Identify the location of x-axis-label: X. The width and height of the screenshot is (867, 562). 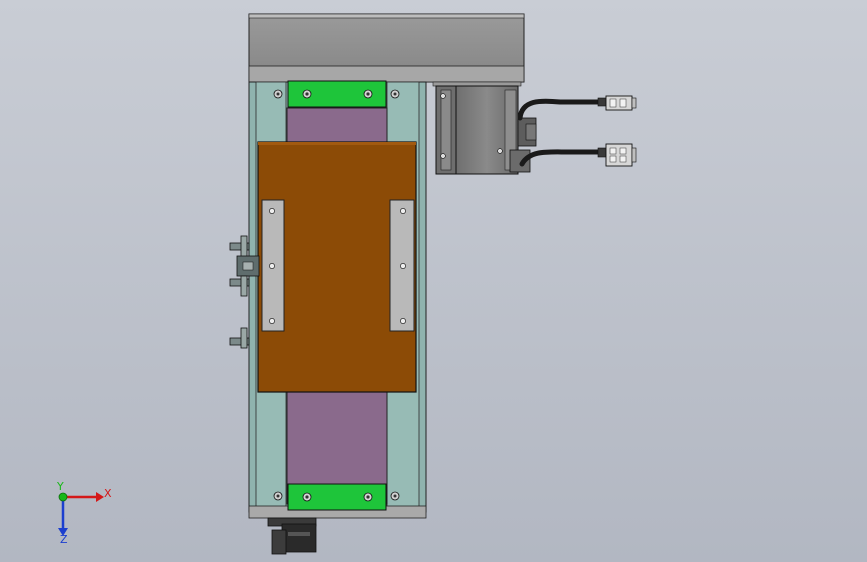
(108, 493).